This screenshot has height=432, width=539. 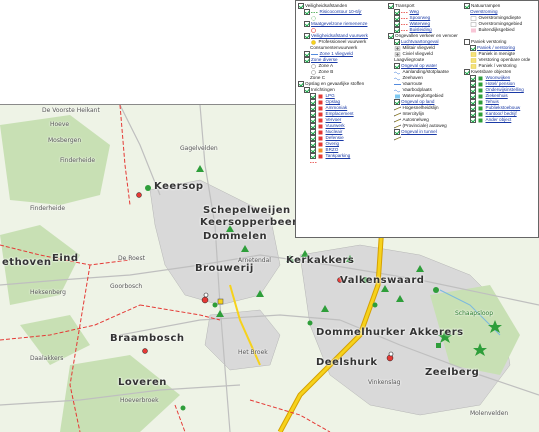 What do you see at coordinates (71, 110) in the screenshot?
I see `place-label: De Voorste Heikant` at bounding box center [71, 110].